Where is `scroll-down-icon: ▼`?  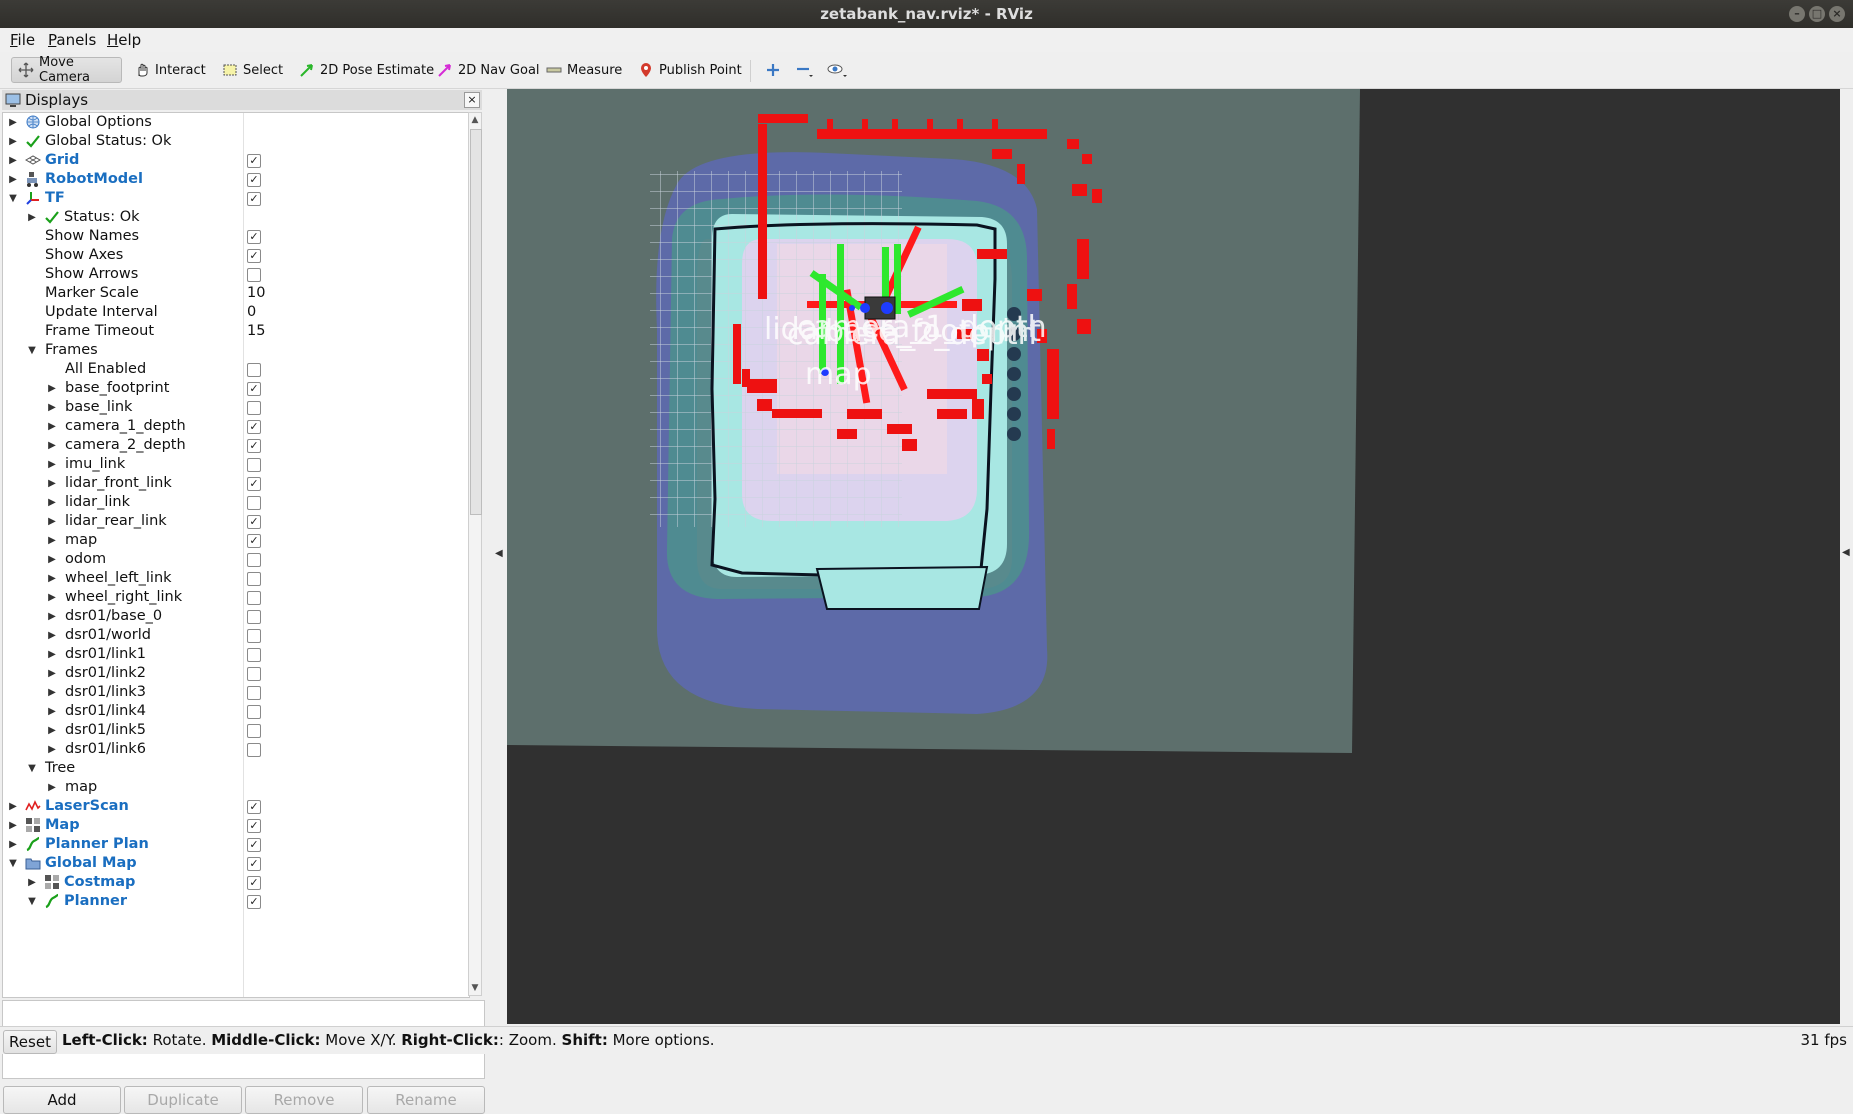 scroll-down-icon: ▼ is located at coordinates (475, 988).